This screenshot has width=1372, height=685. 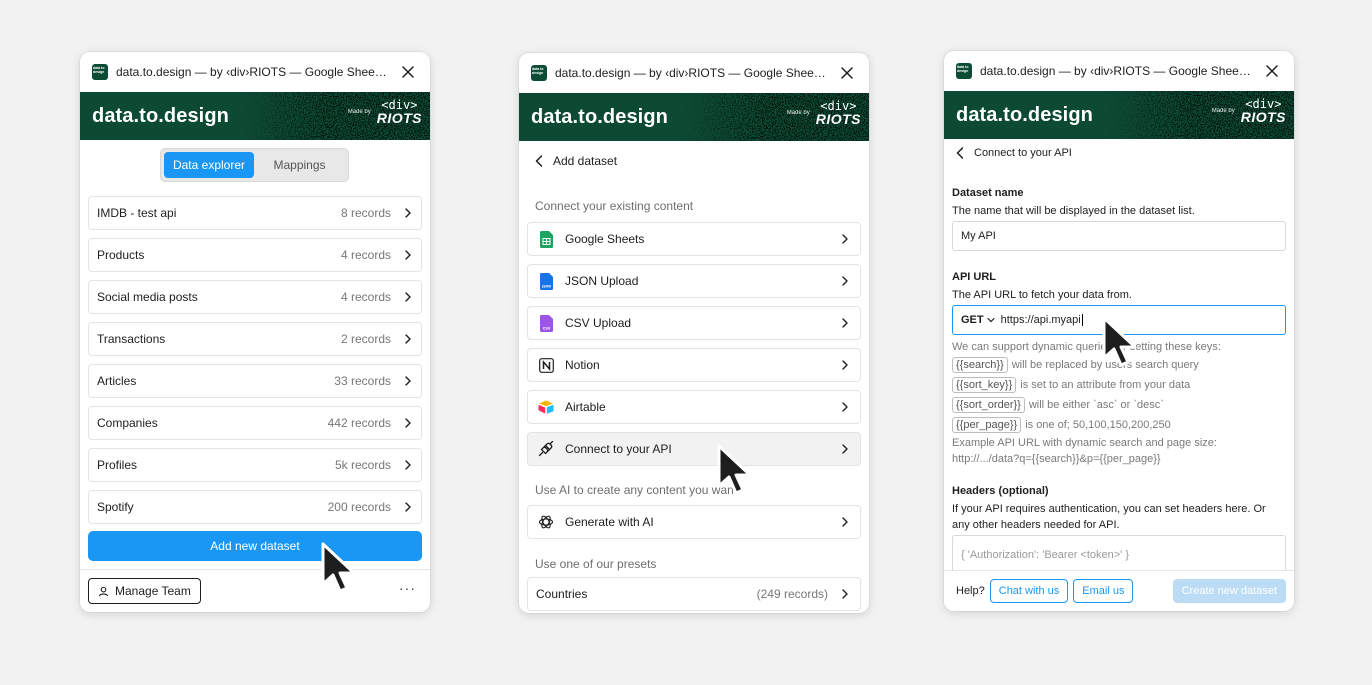 What do you see at coordinates (399, 118) in the screenshot?
I see `riots-wordmark: RIOTS` at bounding box center [399, 118].